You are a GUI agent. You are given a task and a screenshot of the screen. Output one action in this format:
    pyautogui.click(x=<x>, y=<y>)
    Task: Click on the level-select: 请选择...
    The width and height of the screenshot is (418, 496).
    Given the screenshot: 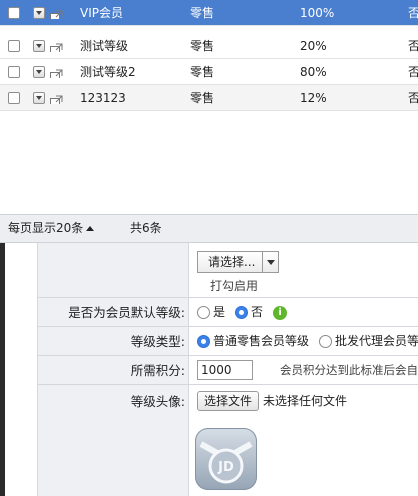 What is the action you would take?
    pyautogui.click(x=238, y=262)
    